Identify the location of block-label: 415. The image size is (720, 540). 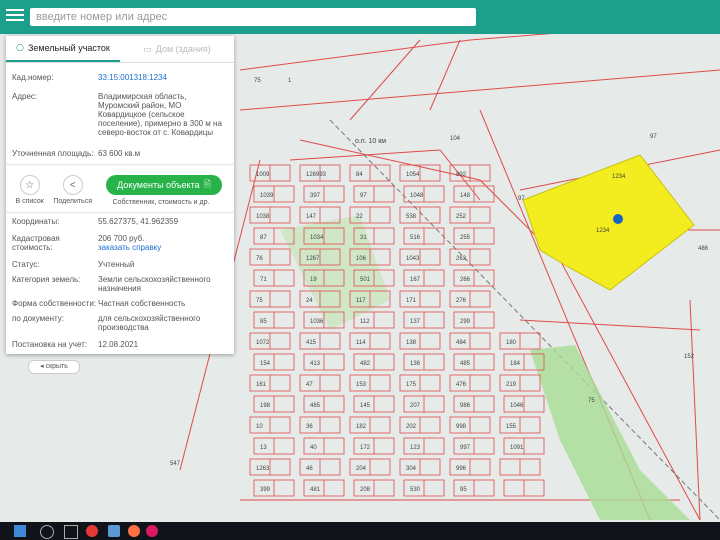
(311, 343).